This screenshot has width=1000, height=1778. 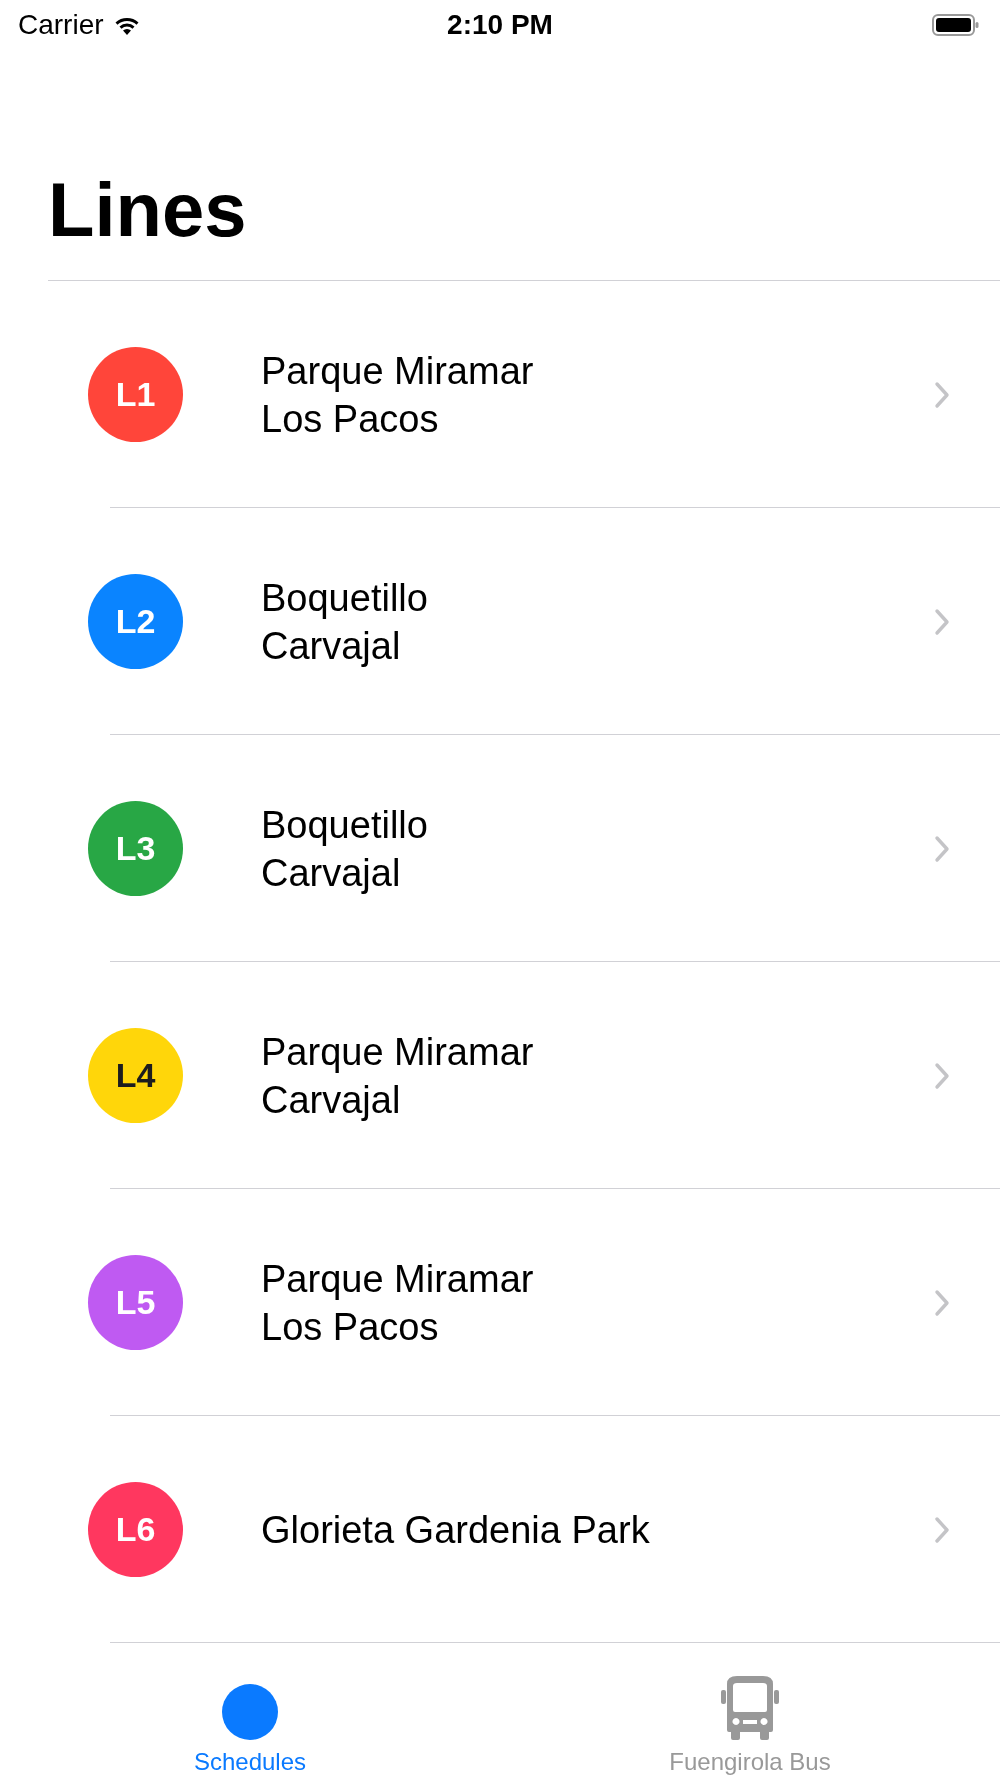 I want to click on line-row: L5 Parque Miramar Los Pacos, so click(x=524, y=1302).